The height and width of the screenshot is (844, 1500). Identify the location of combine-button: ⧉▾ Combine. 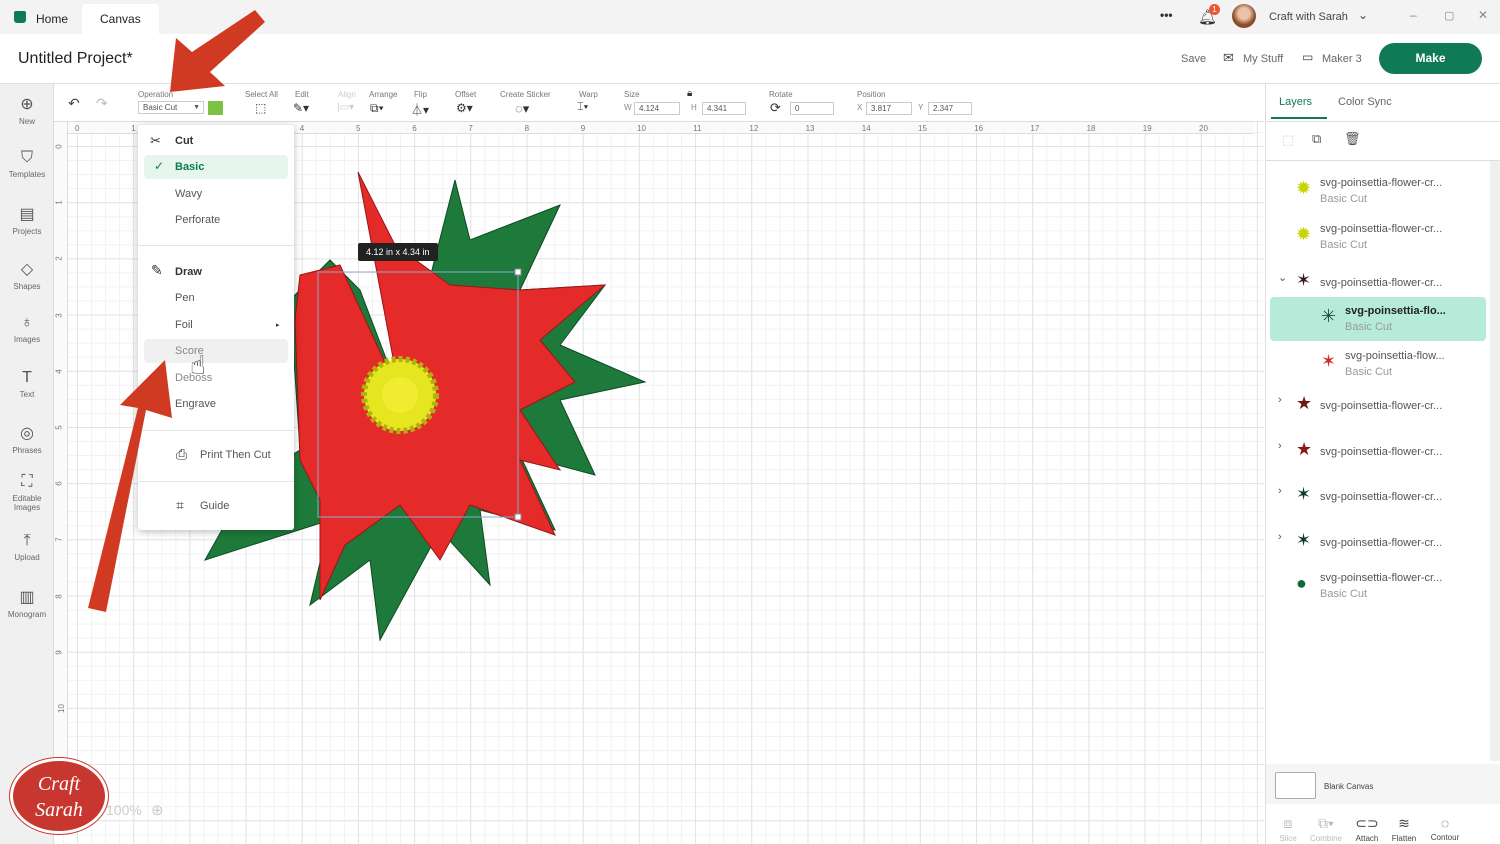
(1326, 829).